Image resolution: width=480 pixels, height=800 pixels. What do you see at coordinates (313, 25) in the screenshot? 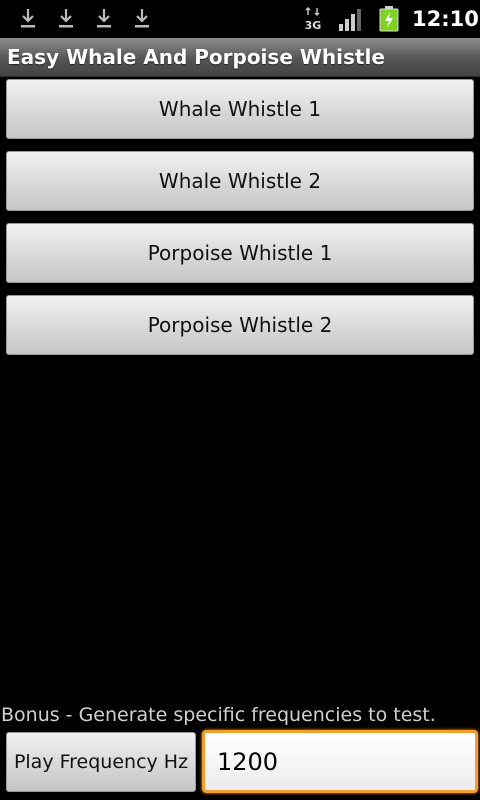
I see `network-type-label: 3G` at bounding box center [313, 25].